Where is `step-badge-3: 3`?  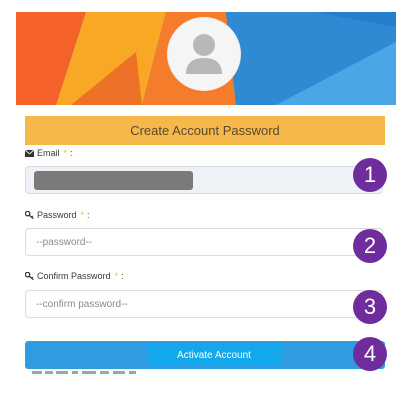 step-badge-3: 3 is located at coordinates (370, 307).